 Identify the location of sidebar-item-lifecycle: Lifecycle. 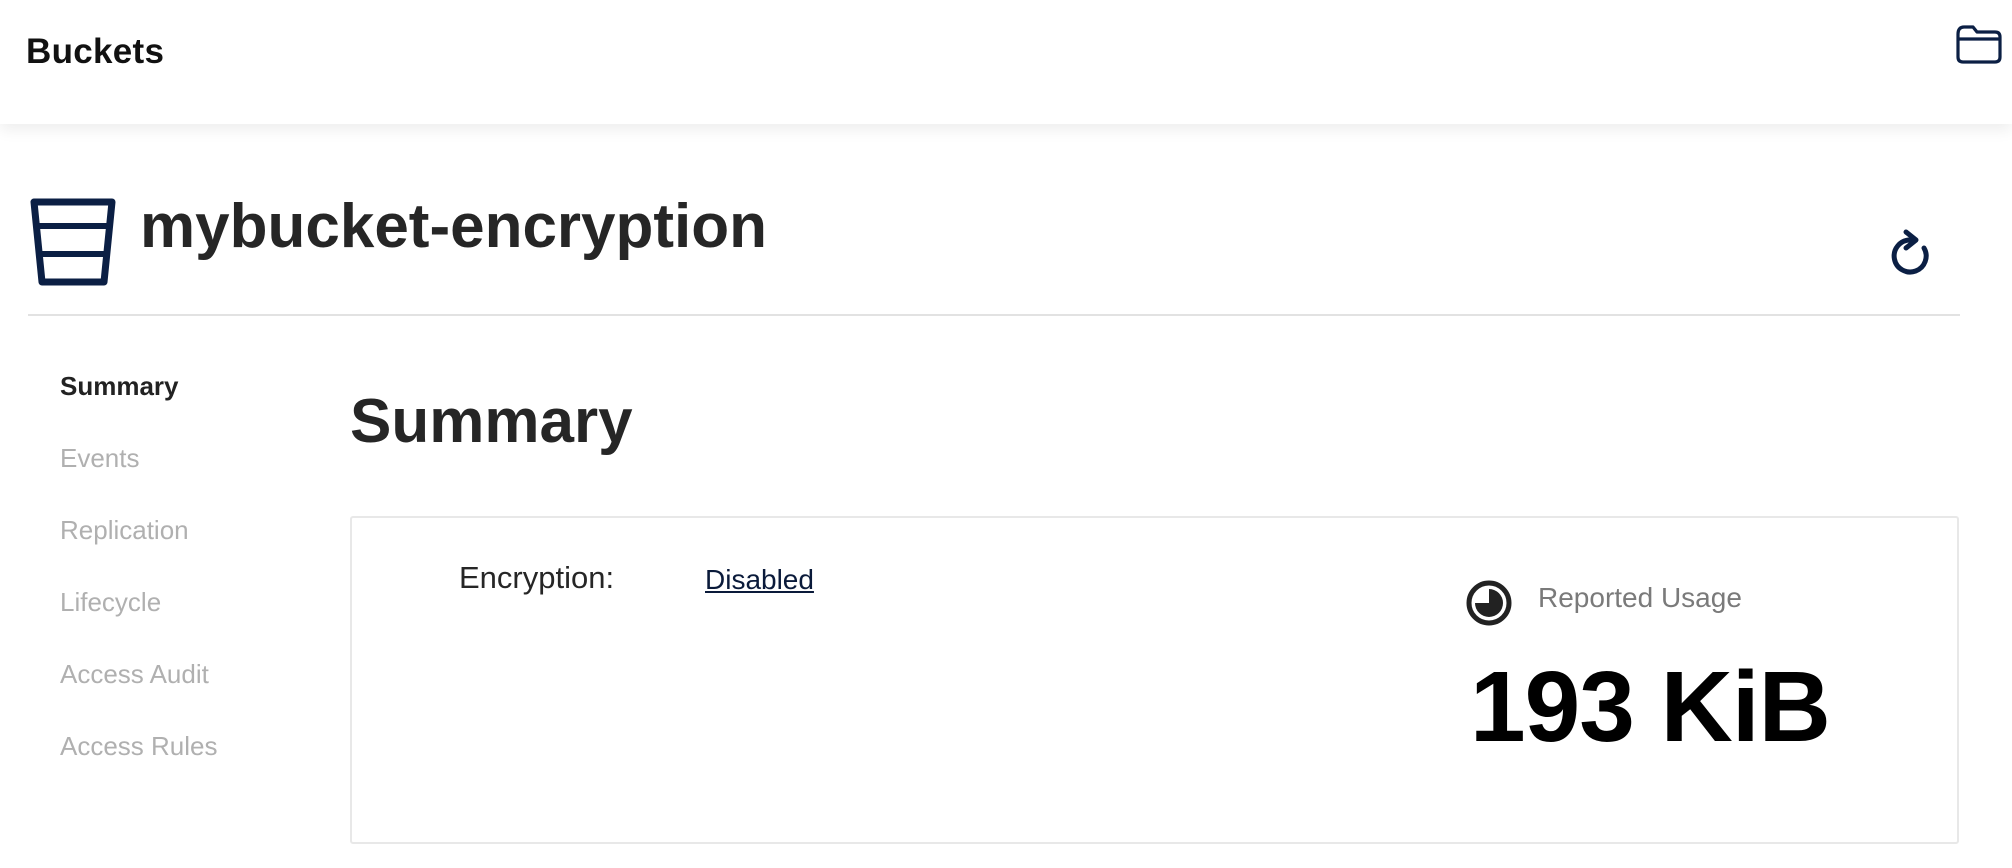
(180, 618).